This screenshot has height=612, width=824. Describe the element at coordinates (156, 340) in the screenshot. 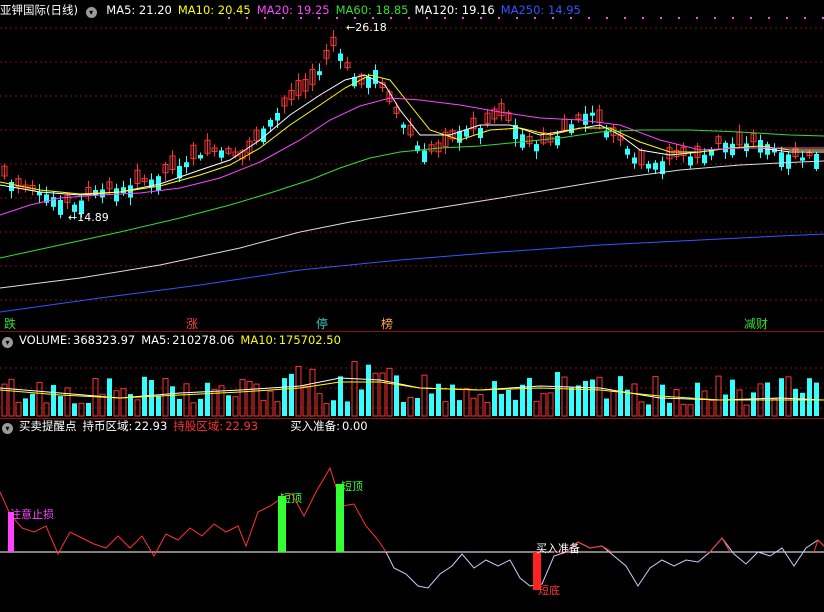

I see `volume-ma5-label: MA5:` at that location.